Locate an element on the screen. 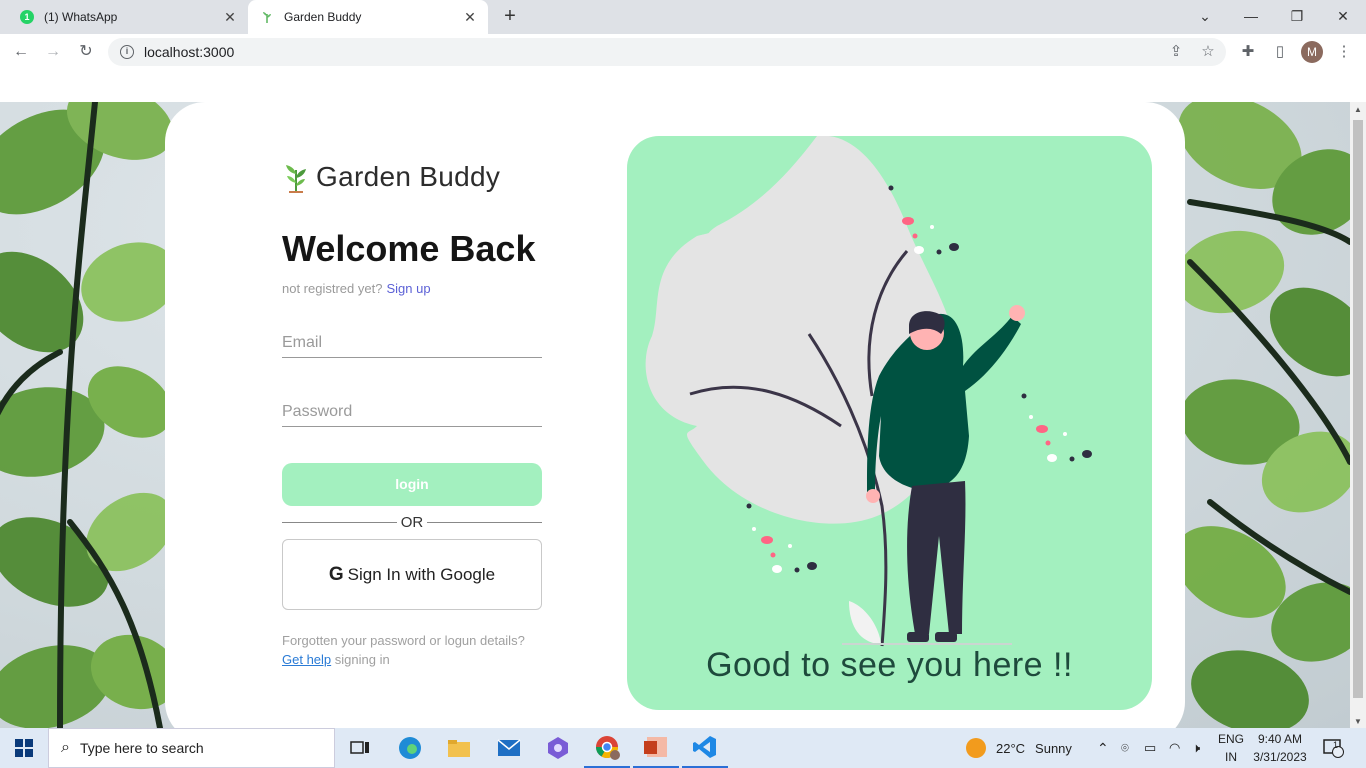 The image size is (1366, 768). mail-icon is located at coordinates (509, 748).